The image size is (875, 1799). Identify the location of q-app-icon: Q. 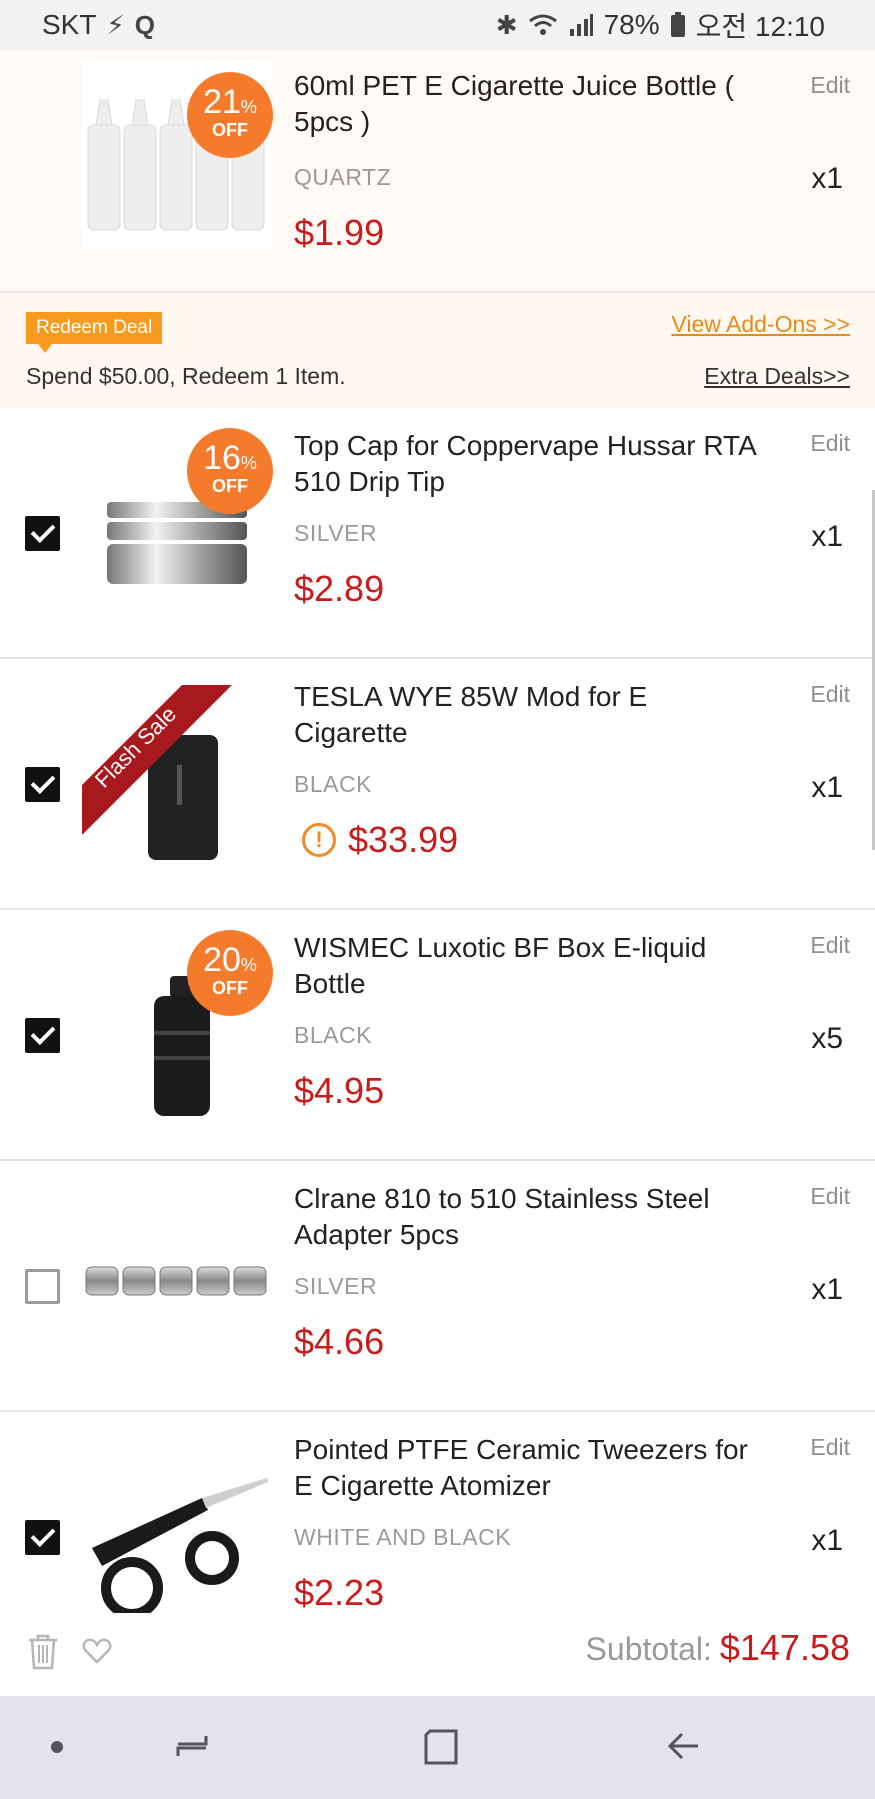
(144, 24).